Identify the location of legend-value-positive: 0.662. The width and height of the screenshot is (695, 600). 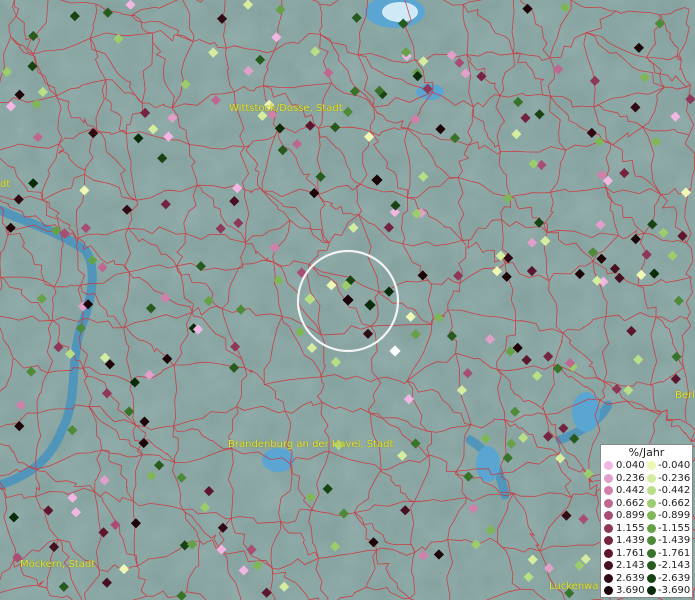
(630, 503).